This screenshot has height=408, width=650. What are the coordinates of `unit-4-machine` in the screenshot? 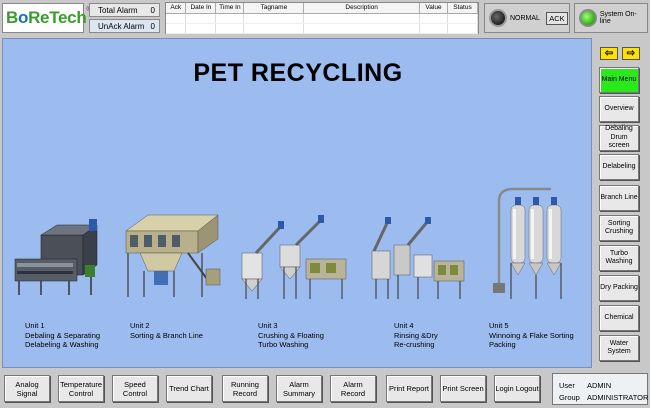 It's located at (418, 258).